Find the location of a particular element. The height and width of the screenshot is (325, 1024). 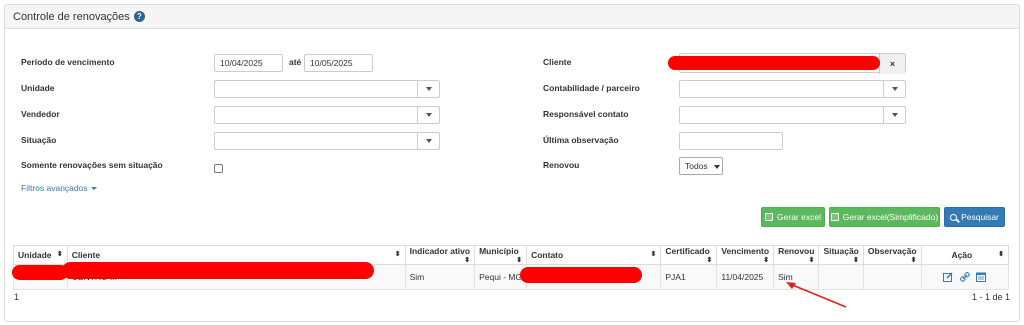

gerar-excel-button: Gerar excel is located at coordinates (793, 217).